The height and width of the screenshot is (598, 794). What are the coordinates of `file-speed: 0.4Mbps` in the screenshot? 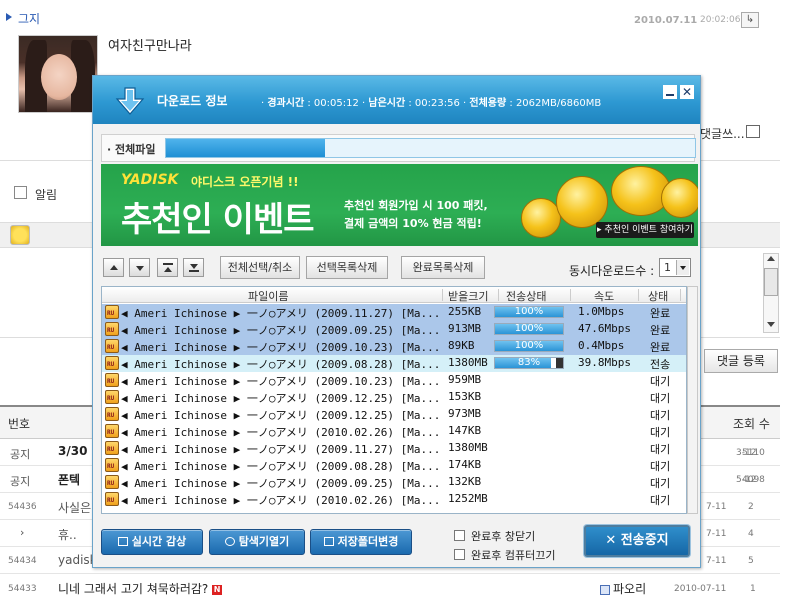 It's located at (601, 345).